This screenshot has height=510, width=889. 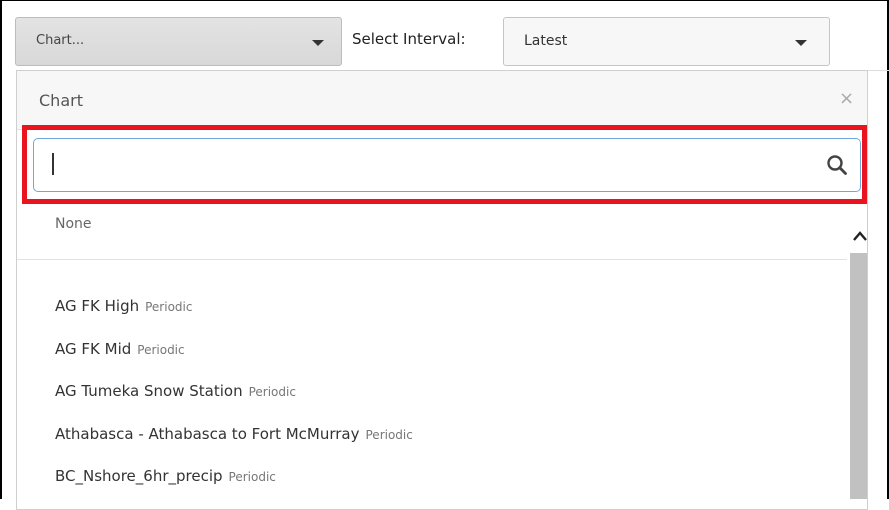 What do you see at coordinates (860, 236) in the screenshot?
I see `scroll-up-icon` at bounding box center [860, 236].